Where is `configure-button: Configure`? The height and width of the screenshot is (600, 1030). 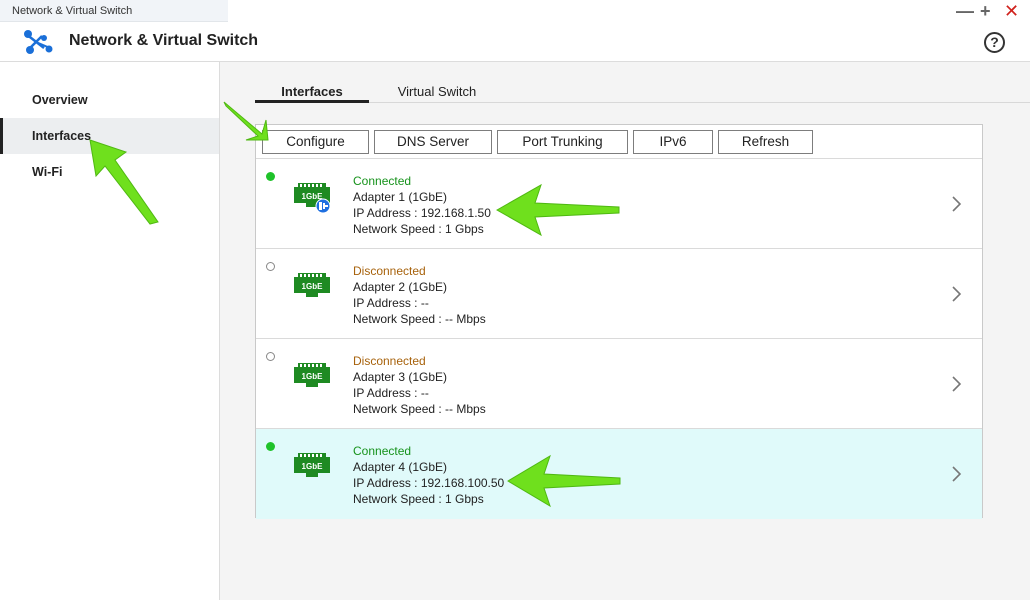 configure-button: Configure is located at coordinates (315, 142).